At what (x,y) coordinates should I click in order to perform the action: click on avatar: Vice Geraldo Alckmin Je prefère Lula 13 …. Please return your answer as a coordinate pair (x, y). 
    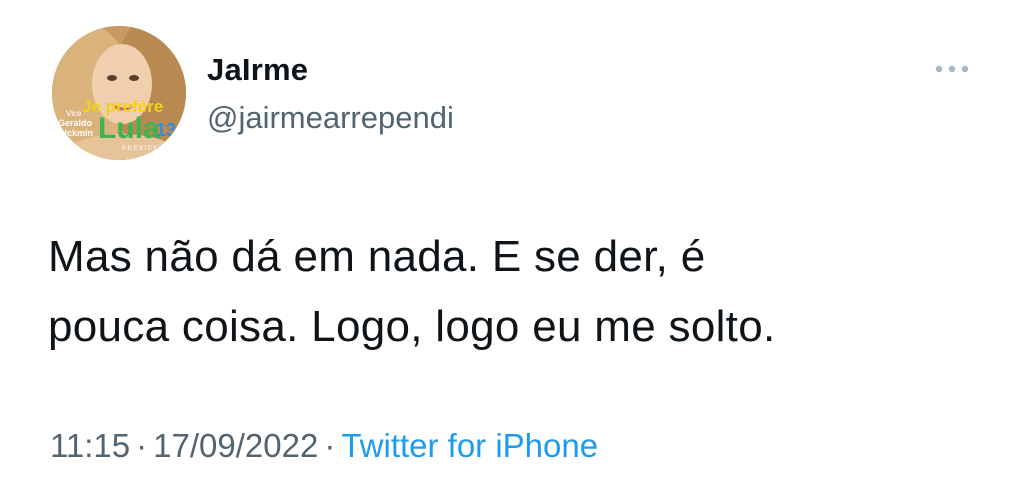
    Looking at the image, I should click on (119, 93).